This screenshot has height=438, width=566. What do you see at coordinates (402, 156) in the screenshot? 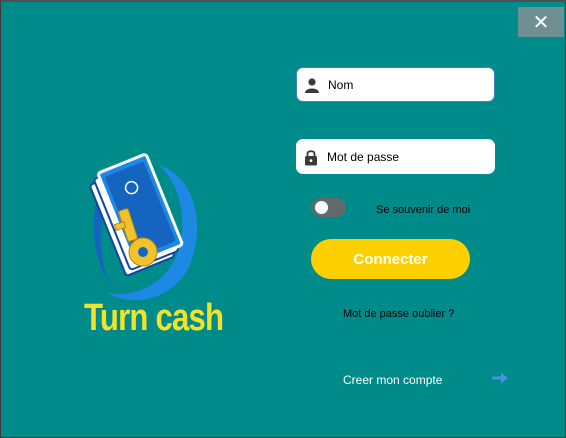
I see `password-input` at bounding box center [402, 156].